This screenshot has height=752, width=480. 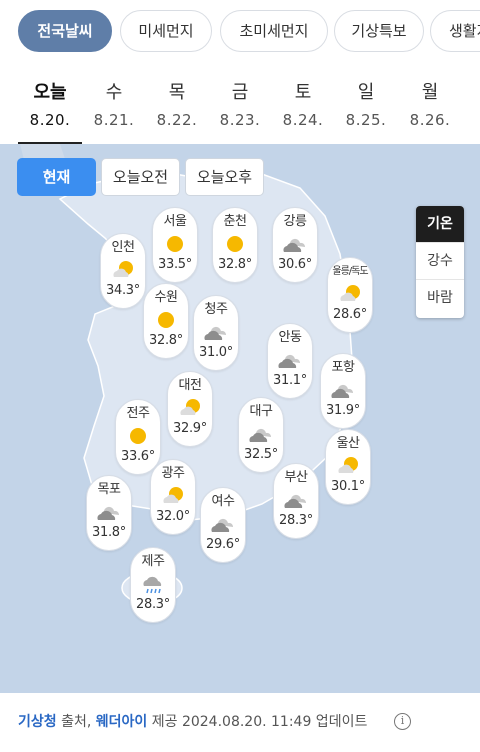 What do you see at coordinates (295, 264) in the screenshot?
I see `city-temperature: 30.6°` at bounding box center [295, 264].